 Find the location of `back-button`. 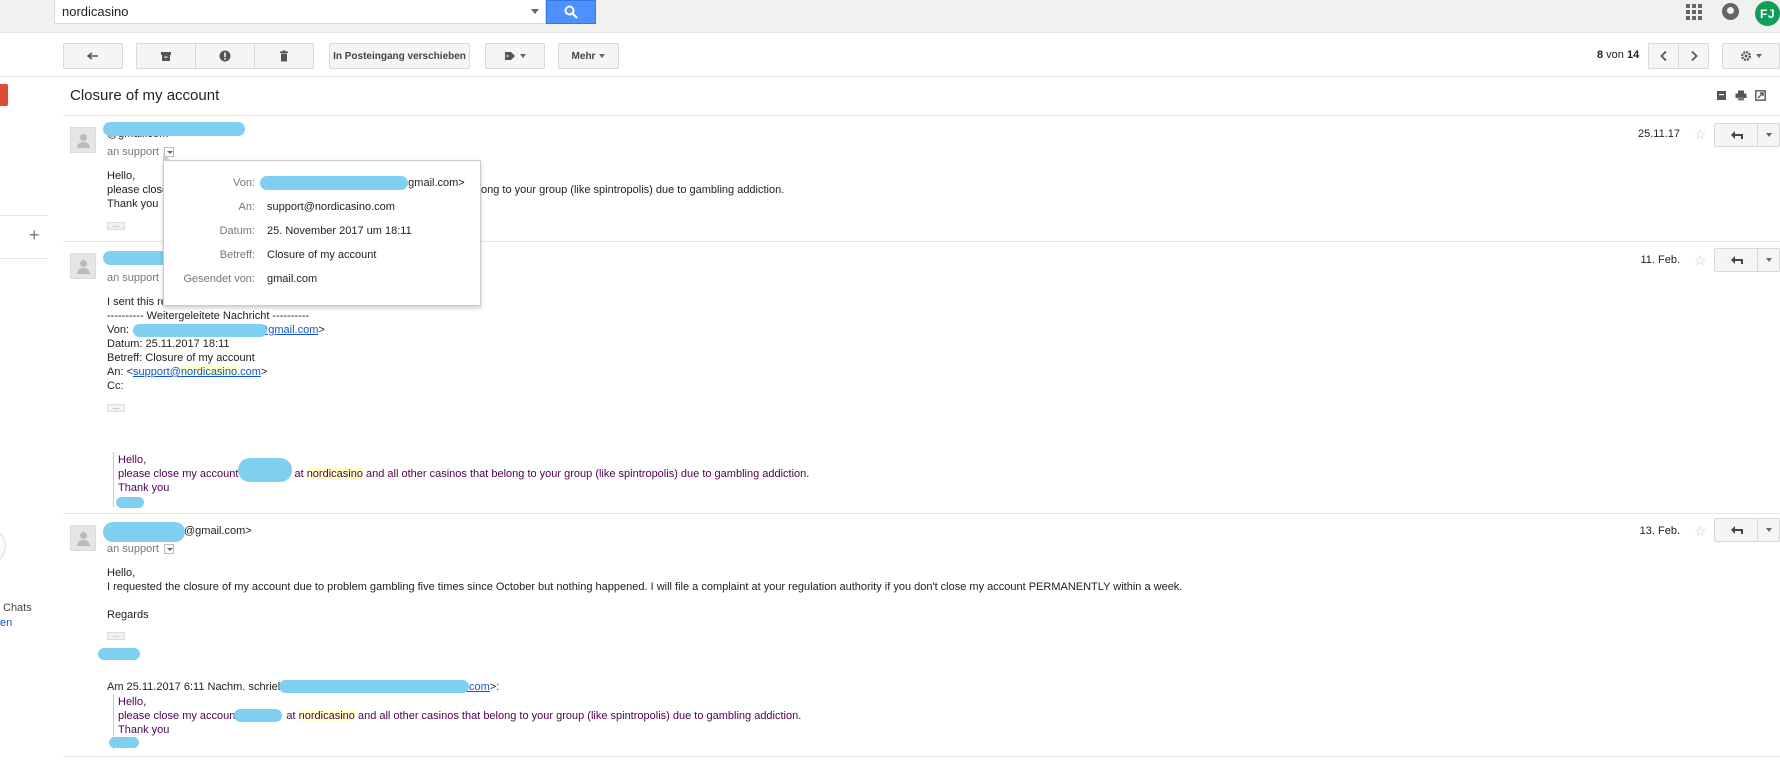

back-button is located at coordinates (93, 56).